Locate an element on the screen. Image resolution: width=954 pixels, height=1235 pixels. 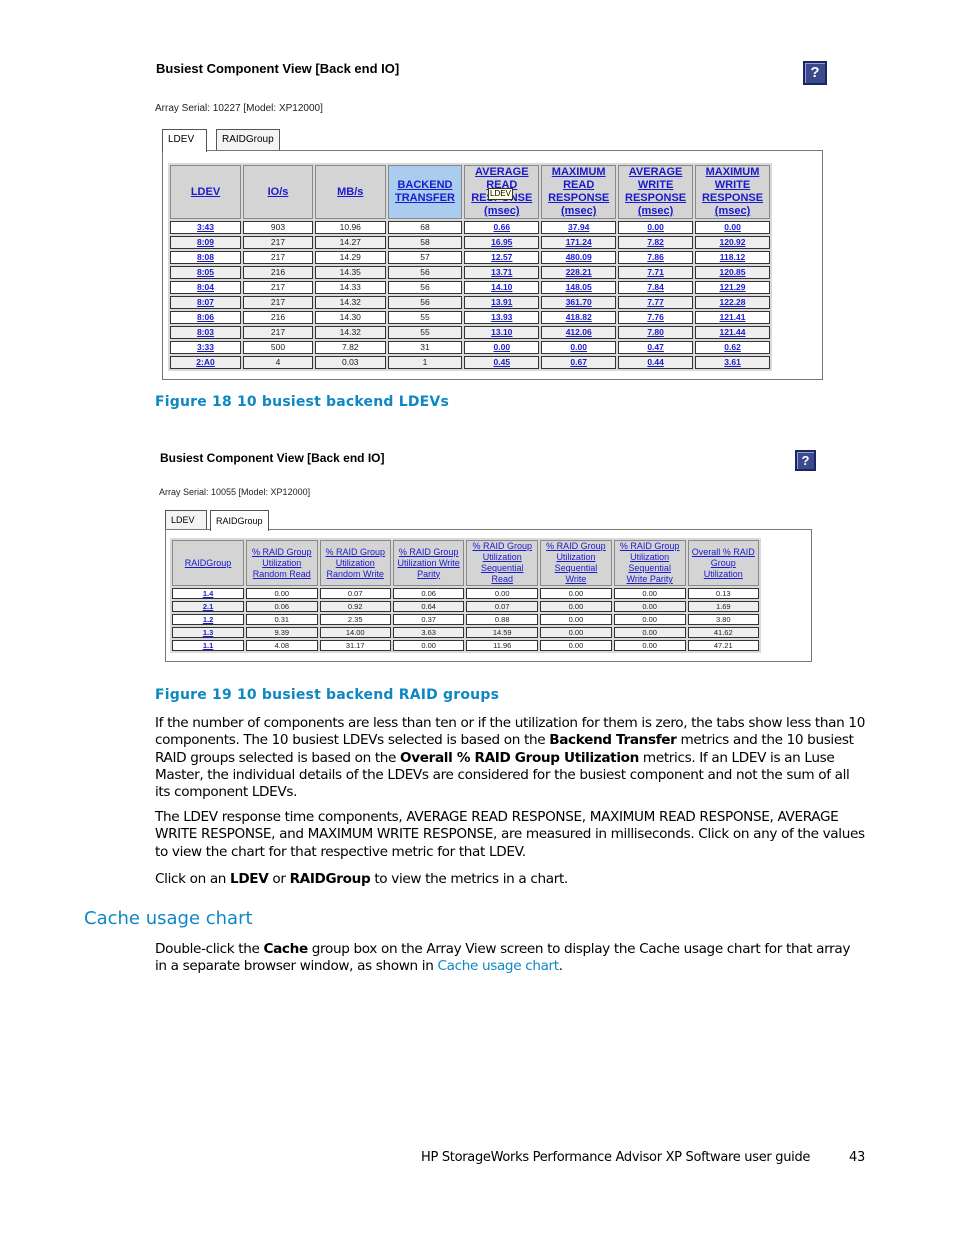
table-row: 1.3 9.39 14.00 3.63 14.59 0.00 0.00 41.62 is located at coordinates (465, 632).